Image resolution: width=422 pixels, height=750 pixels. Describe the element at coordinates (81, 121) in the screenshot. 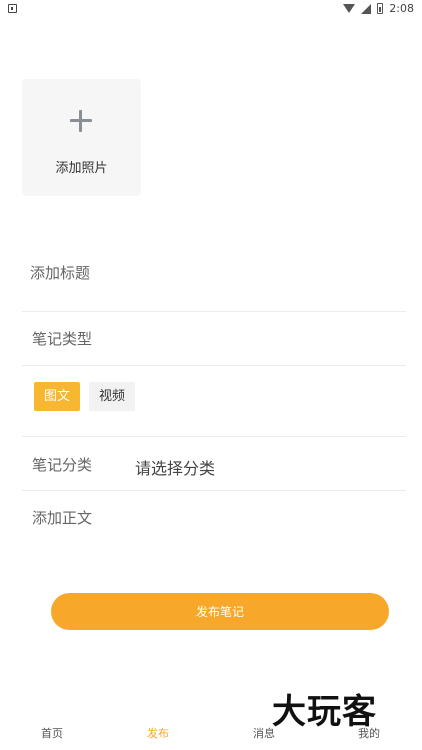

I see `plus-icon` at that location.